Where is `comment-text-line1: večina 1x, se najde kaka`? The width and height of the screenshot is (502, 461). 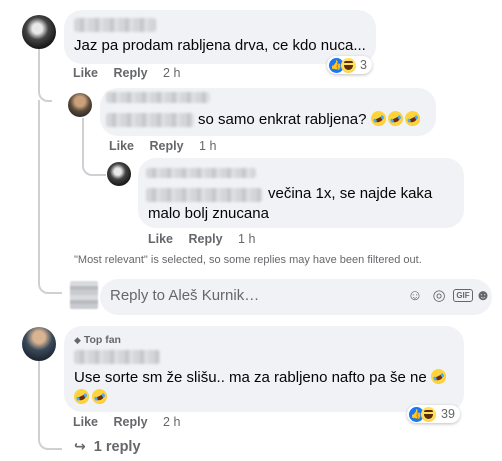 comment-text-line1: večina 1x, se najde kaka is located at coordinates (350, 193).